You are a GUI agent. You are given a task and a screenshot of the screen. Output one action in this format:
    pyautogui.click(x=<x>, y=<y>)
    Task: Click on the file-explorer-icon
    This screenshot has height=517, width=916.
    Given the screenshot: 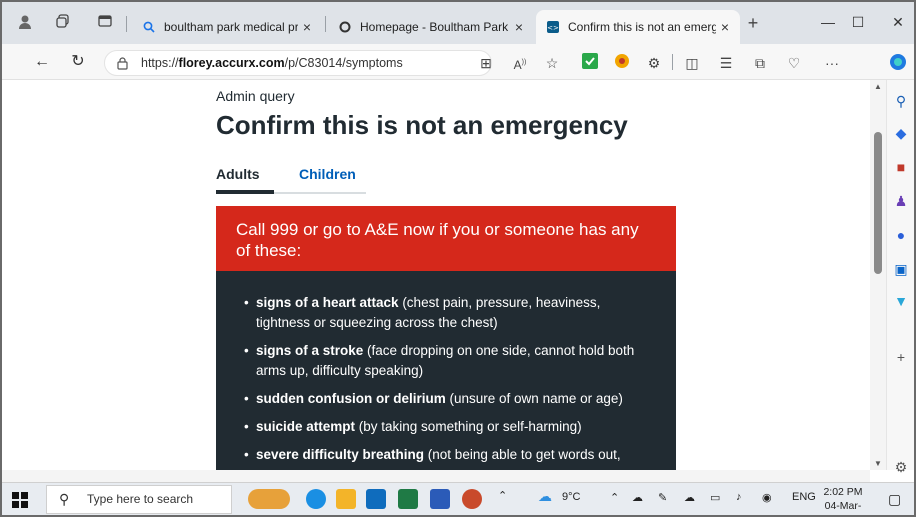 What is the action you would take?
    pyautogui.click(x=346, y=499)
    